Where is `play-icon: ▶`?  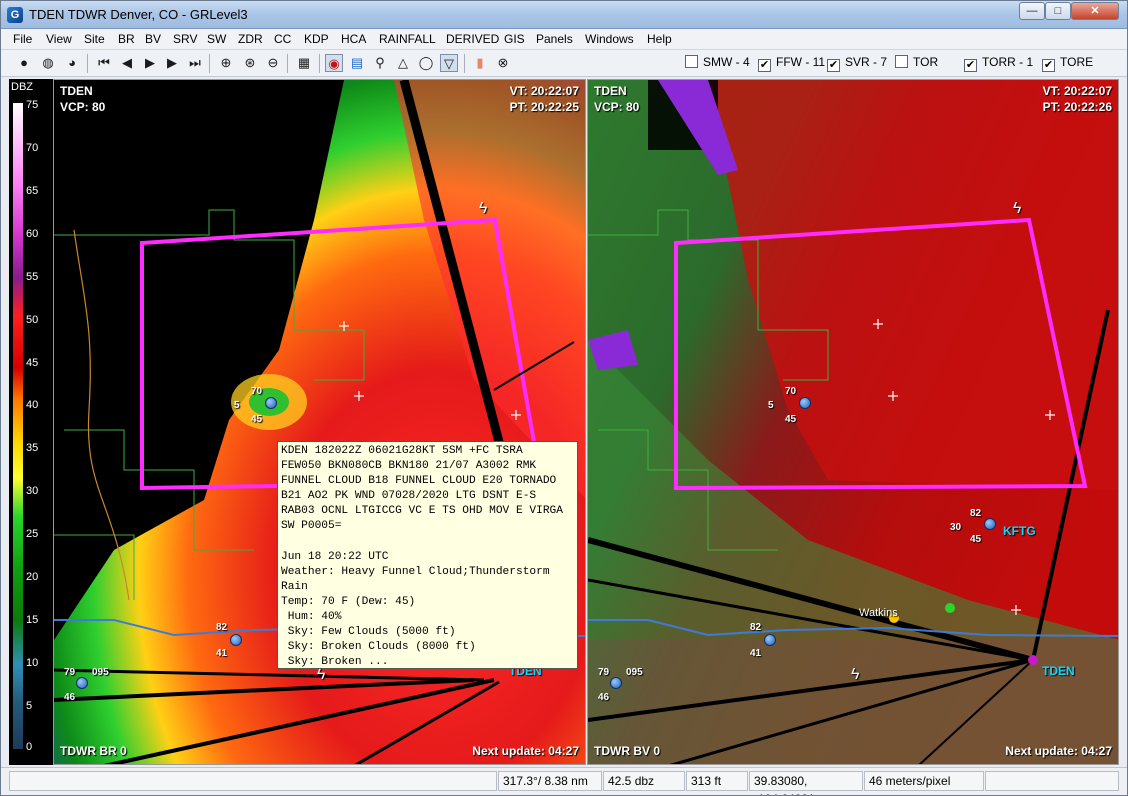
play-icon: ▶ is located at coordinates (150, 63).